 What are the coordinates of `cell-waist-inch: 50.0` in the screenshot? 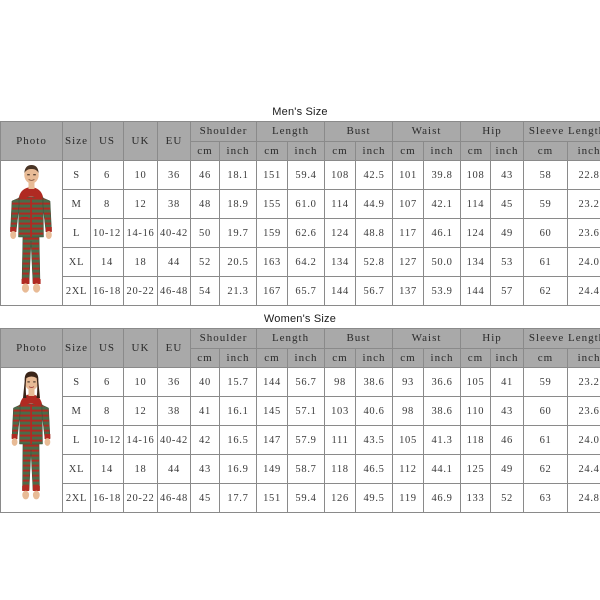 It's located at (442, 262).